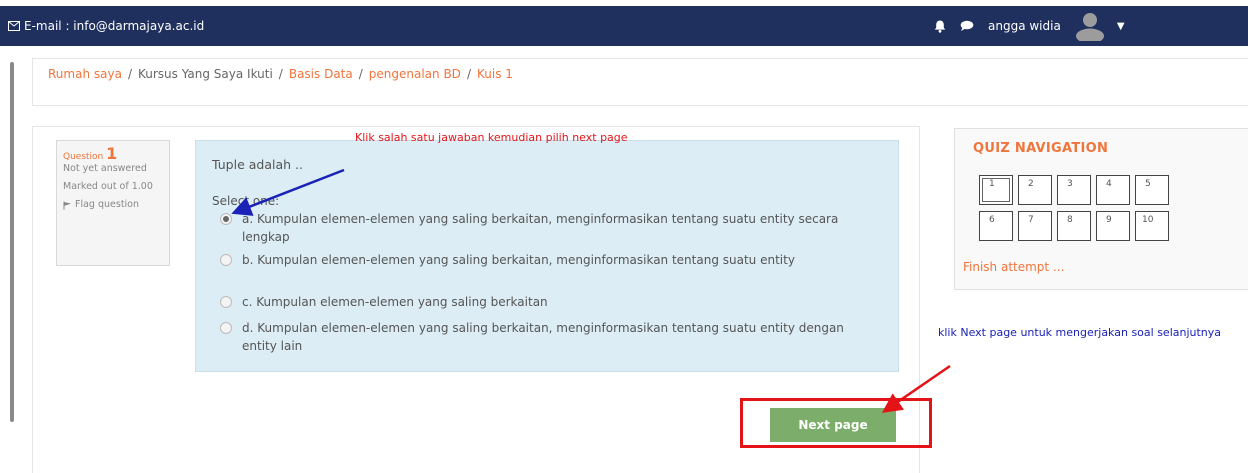  What do you see at coordinates (105, 168) in the screenshot?
I see `question-status: Not yet answered` at bounding box center [105, 168].